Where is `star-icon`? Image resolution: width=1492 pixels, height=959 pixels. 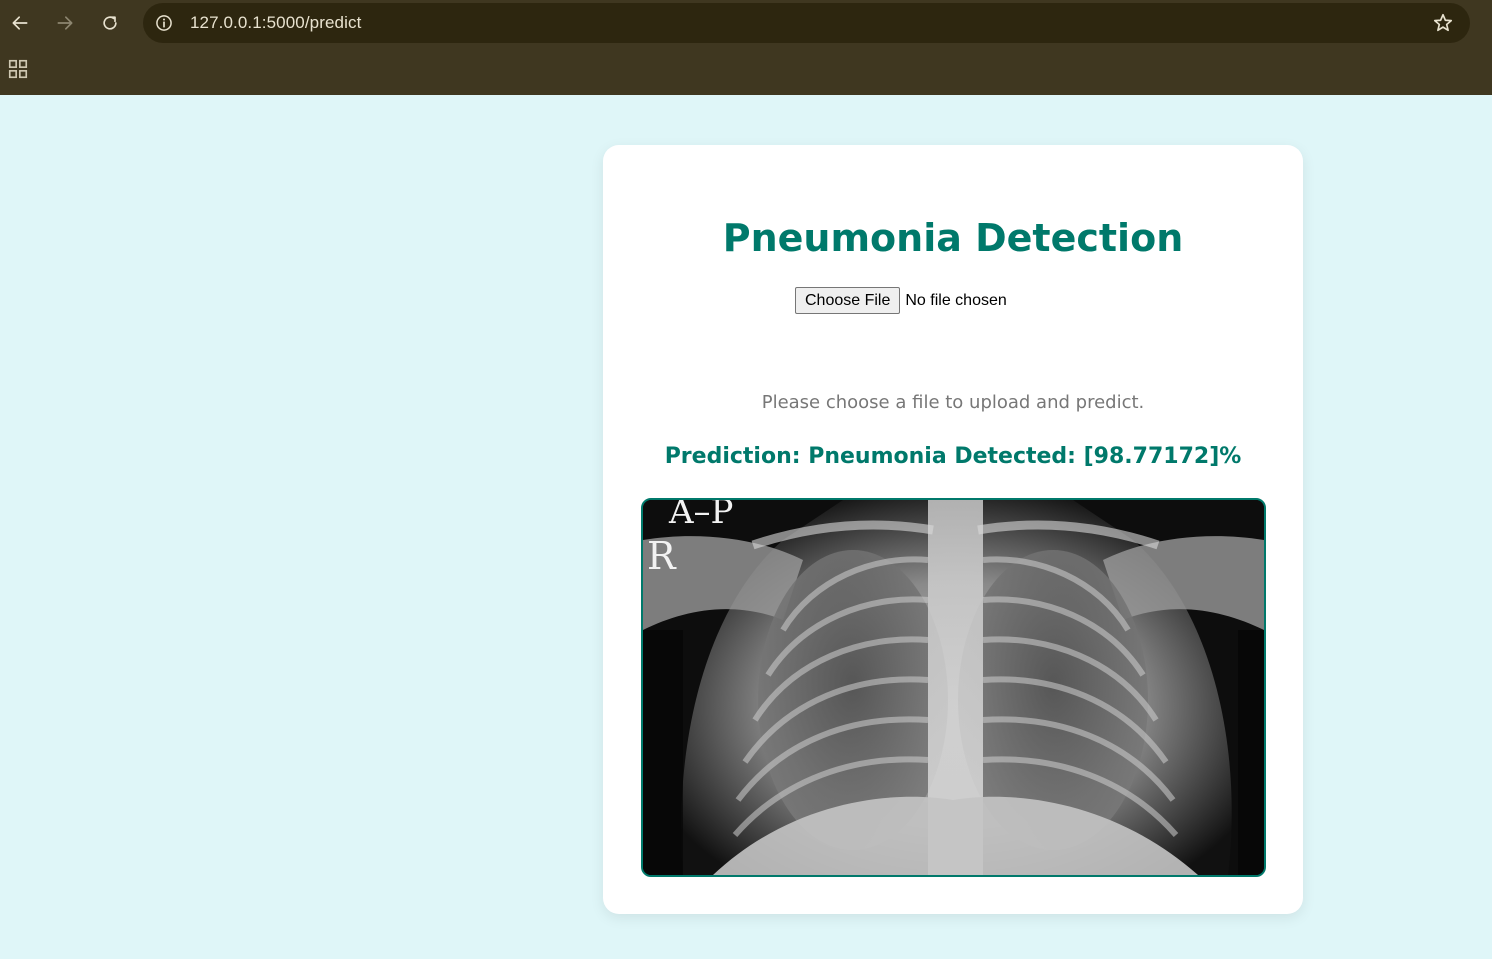
star-icon is located at coordinates (1443, 22).